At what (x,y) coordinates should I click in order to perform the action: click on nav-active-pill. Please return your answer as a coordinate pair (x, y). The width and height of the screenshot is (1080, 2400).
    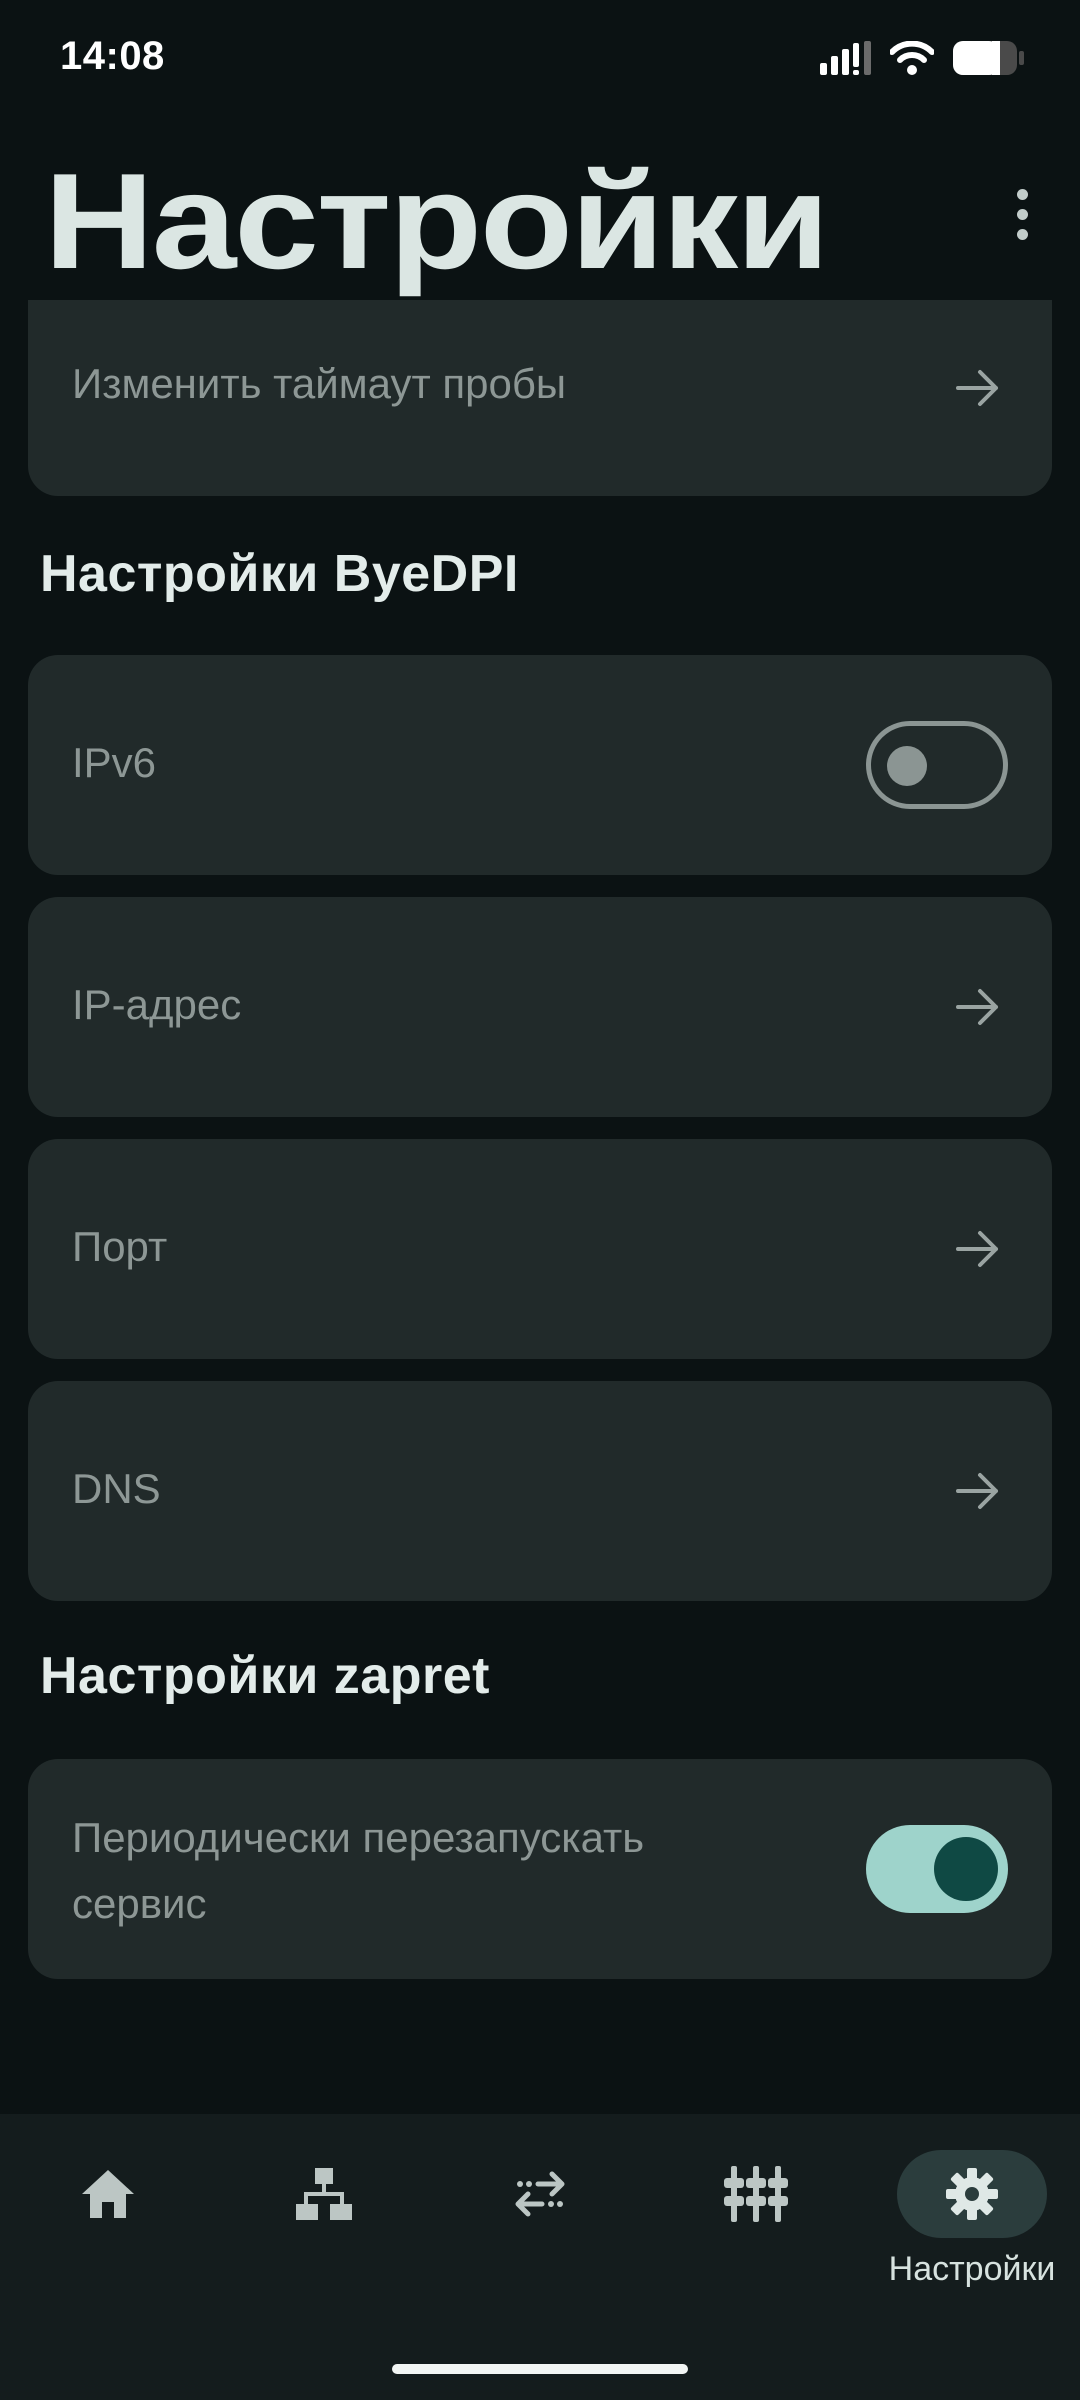
    Looking at the image, I should click on (972, 2194).